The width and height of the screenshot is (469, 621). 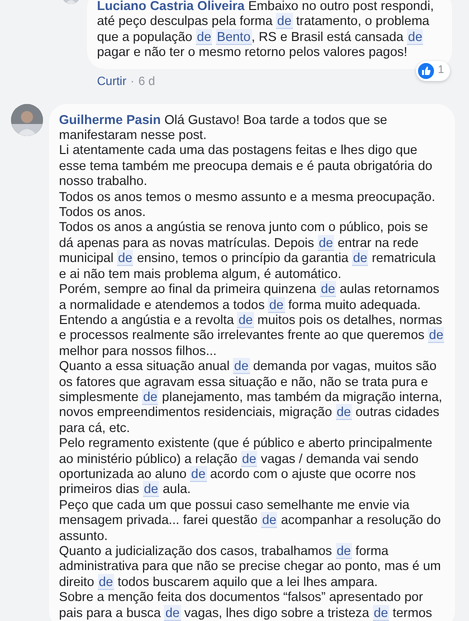 I want to click on comment-text: Todos os anos., so click(x=103, y=212).